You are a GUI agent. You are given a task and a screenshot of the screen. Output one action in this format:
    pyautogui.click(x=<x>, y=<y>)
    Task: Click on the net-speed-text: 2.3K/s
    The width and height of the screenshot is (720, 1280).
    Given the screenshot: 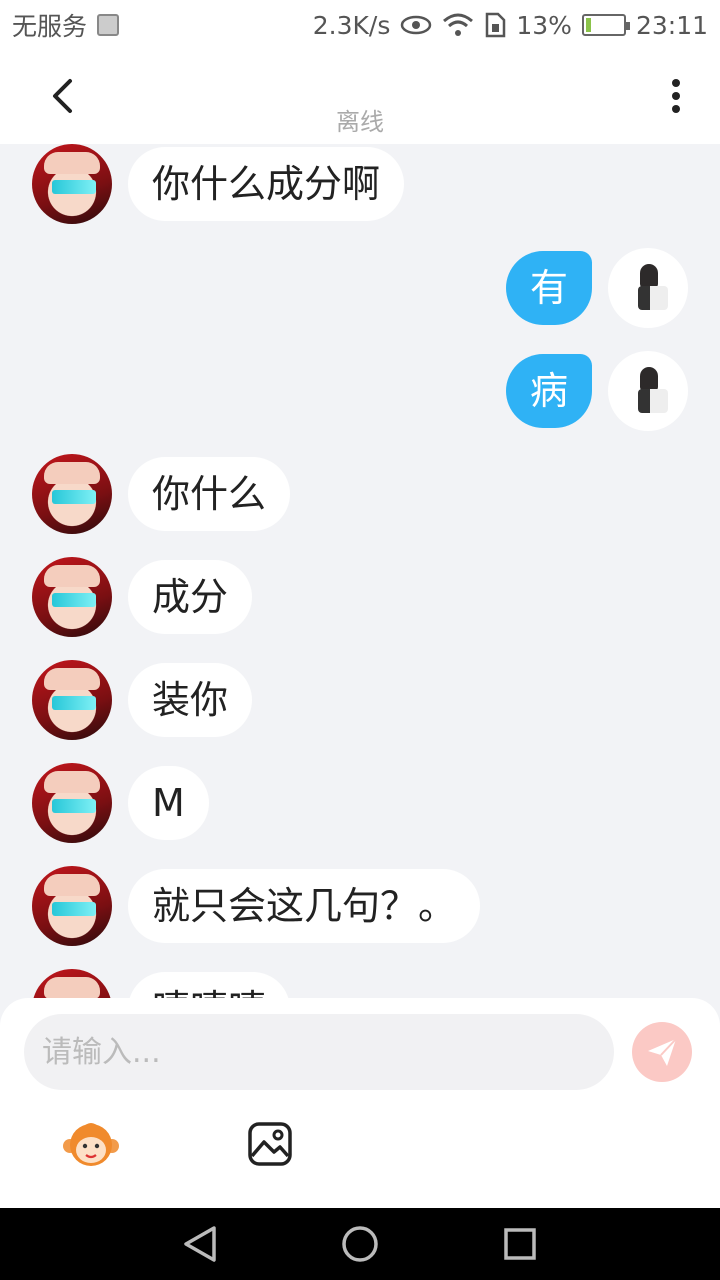 What is the action you would take?
    pyautogui.click(x=351, y=25)
    